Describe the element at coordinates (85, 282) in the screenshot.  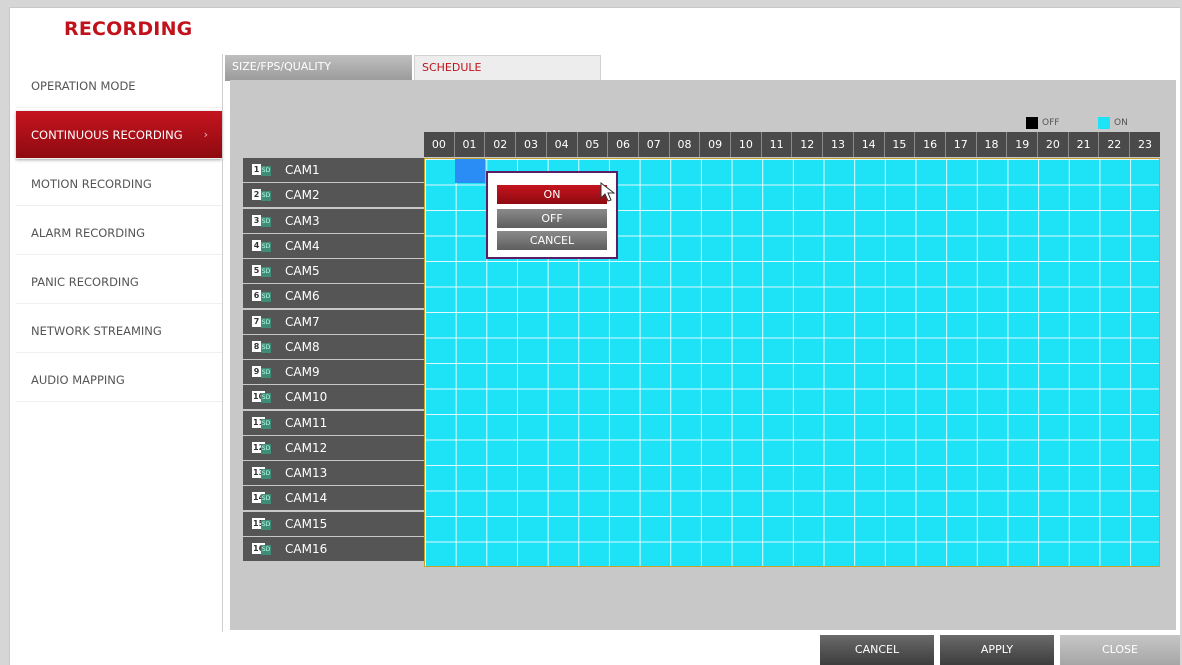
I see `sidebar-item-label: PANIC RECORDING` at that location.